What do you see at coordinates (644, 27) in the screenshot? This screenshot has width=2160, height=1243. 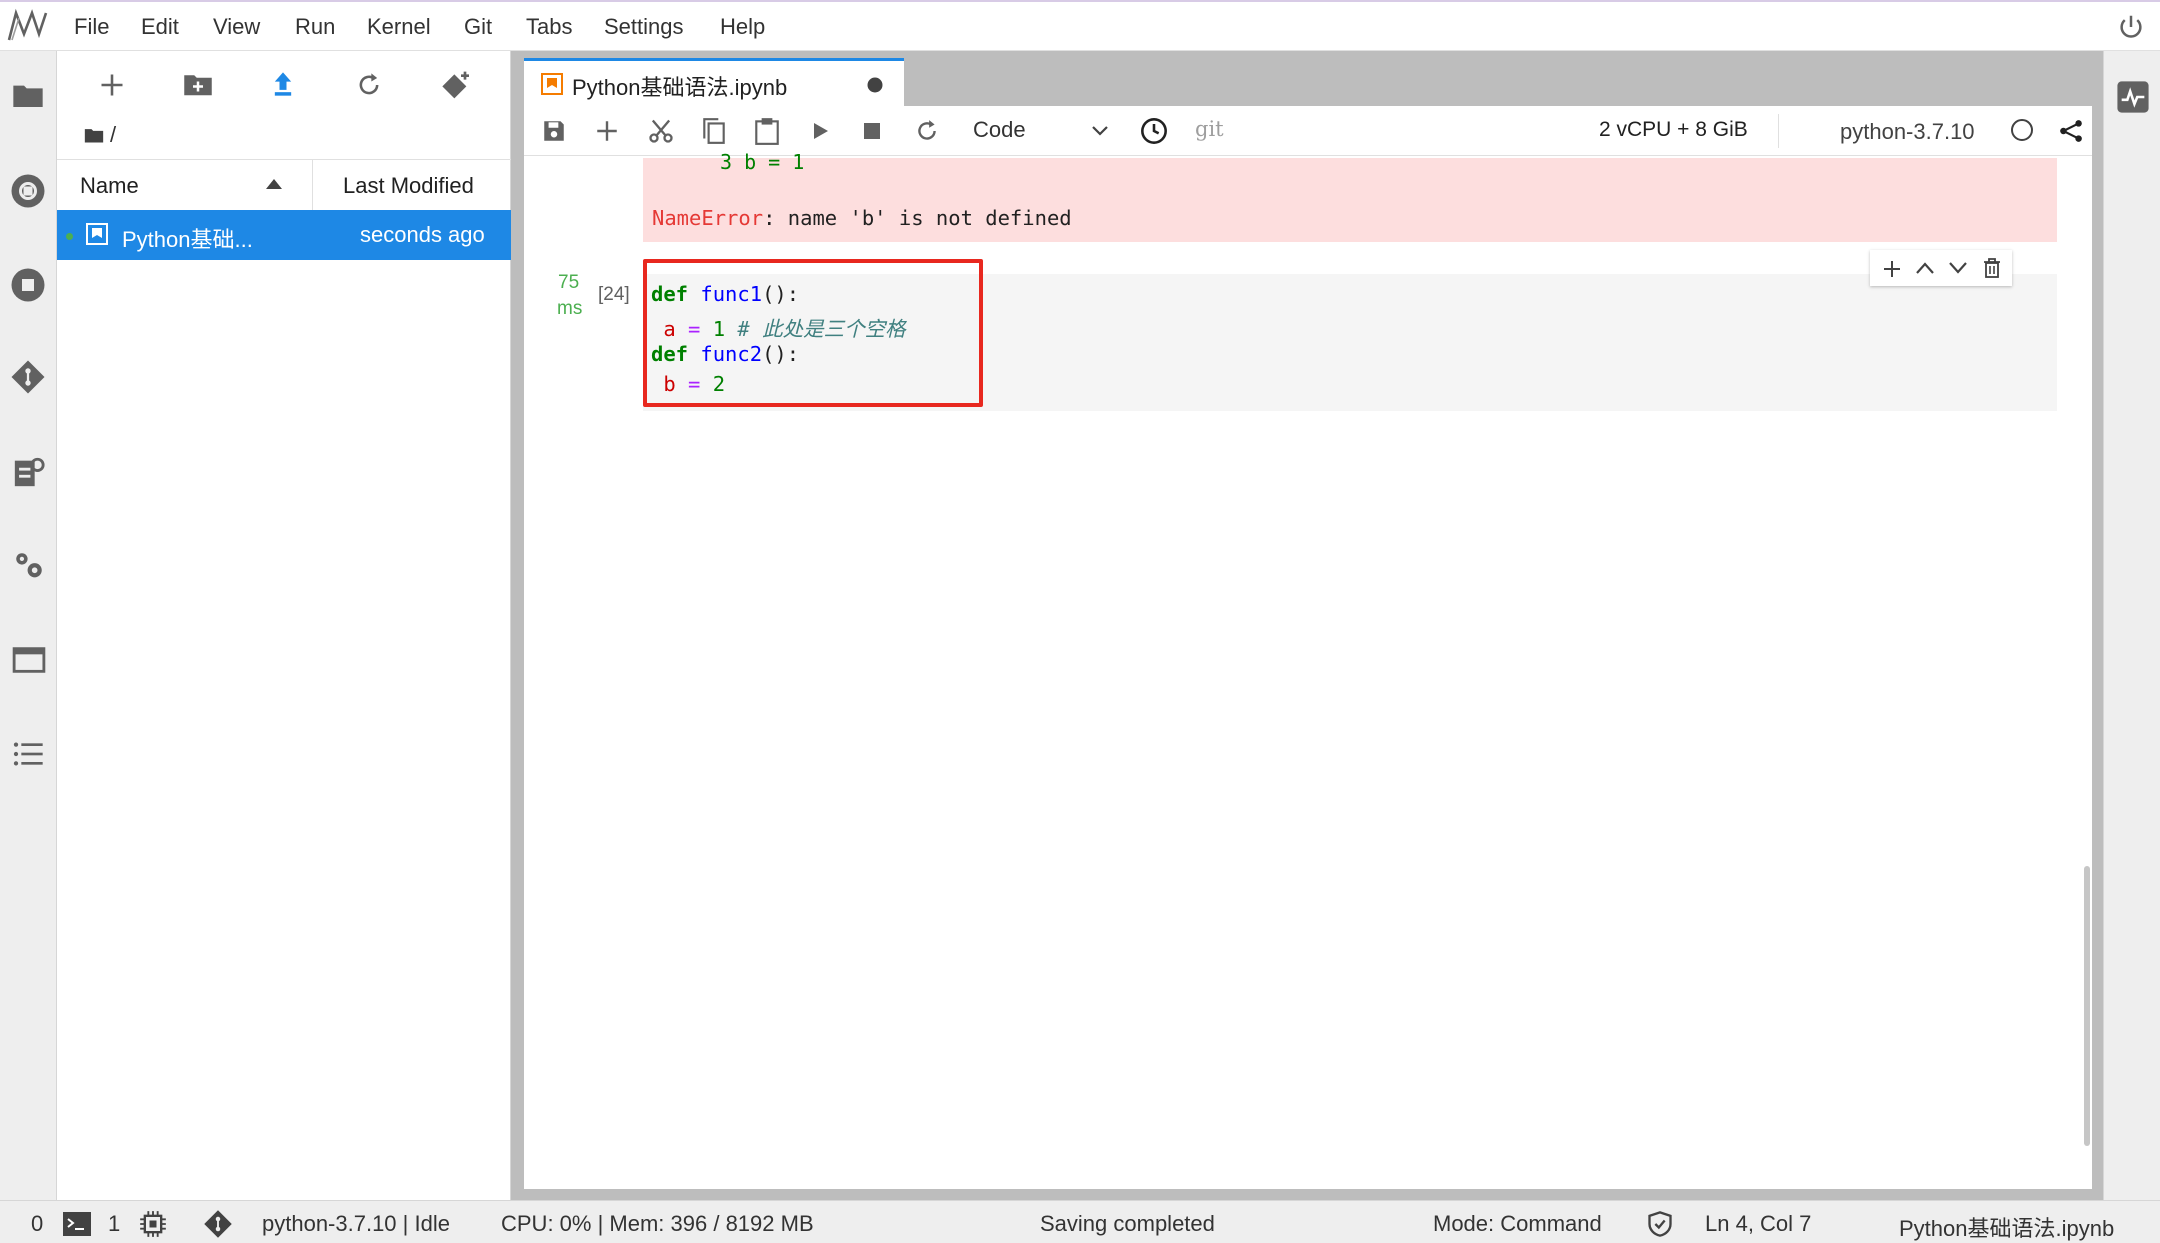 I see `menu-settings: Settings` at bounding box center [644, 27].